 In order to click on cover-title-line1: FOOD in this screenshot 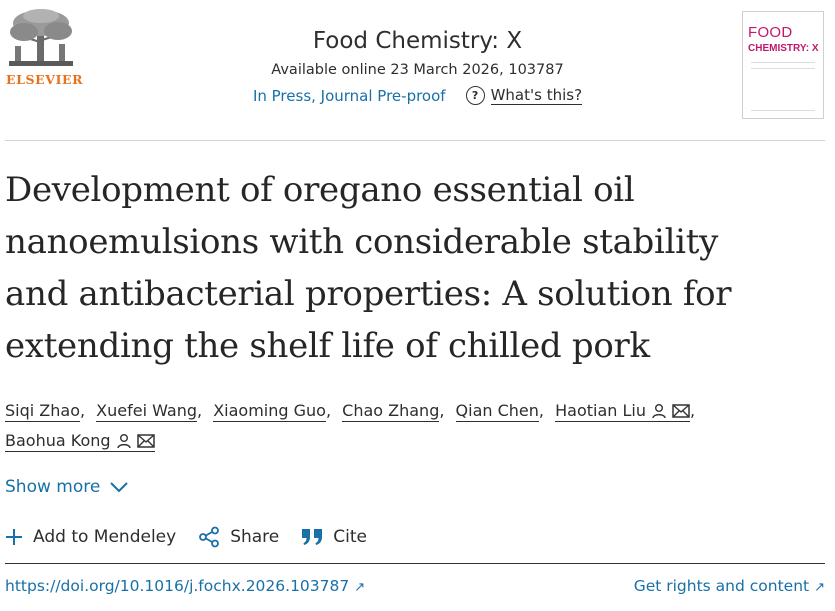, I will do `click(770, 32)`.